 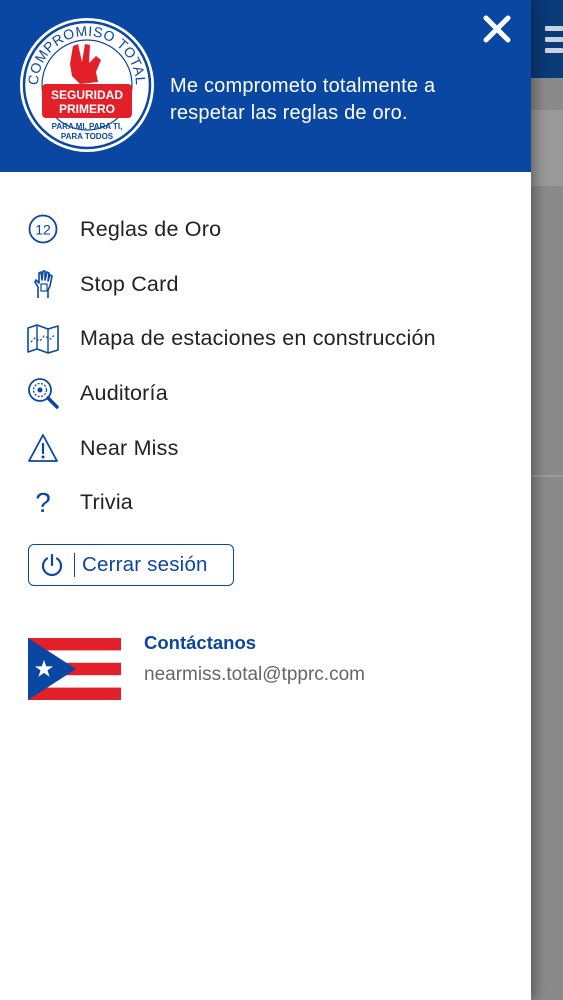 What do you see at coordinates (265, 284) in the screenshot?
I see `menu-item-stop-card: Stop Card` at bounding box center [265, 284].